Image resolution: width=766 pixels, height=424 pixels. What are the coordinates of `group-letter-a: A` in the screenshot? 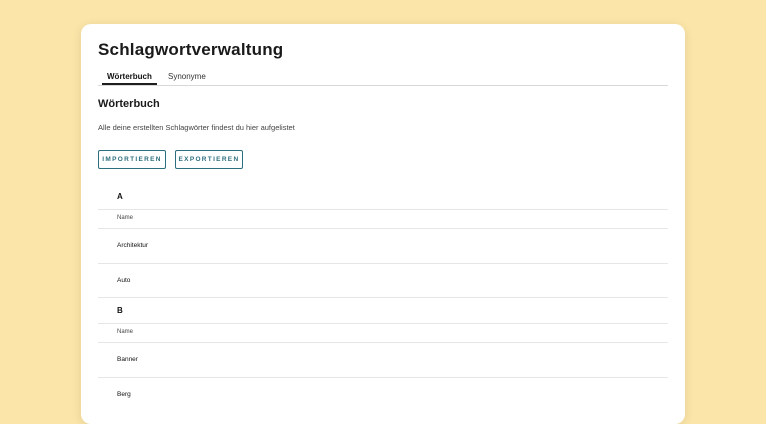 It's located at (120, 196).